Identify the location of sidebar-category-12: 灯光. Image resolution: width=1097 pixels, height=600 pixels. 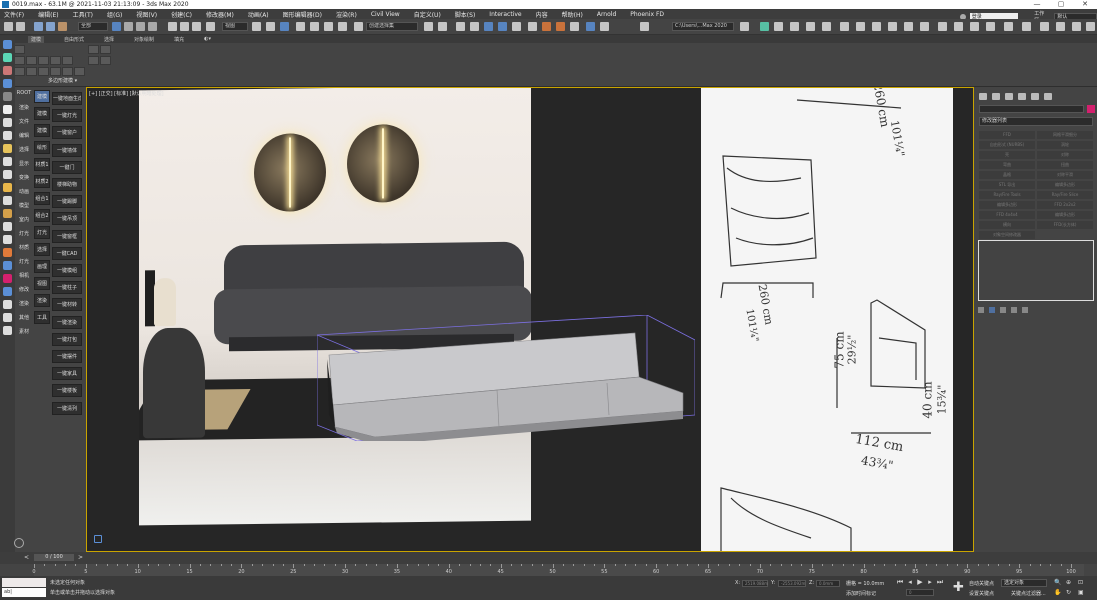
(24, 261).